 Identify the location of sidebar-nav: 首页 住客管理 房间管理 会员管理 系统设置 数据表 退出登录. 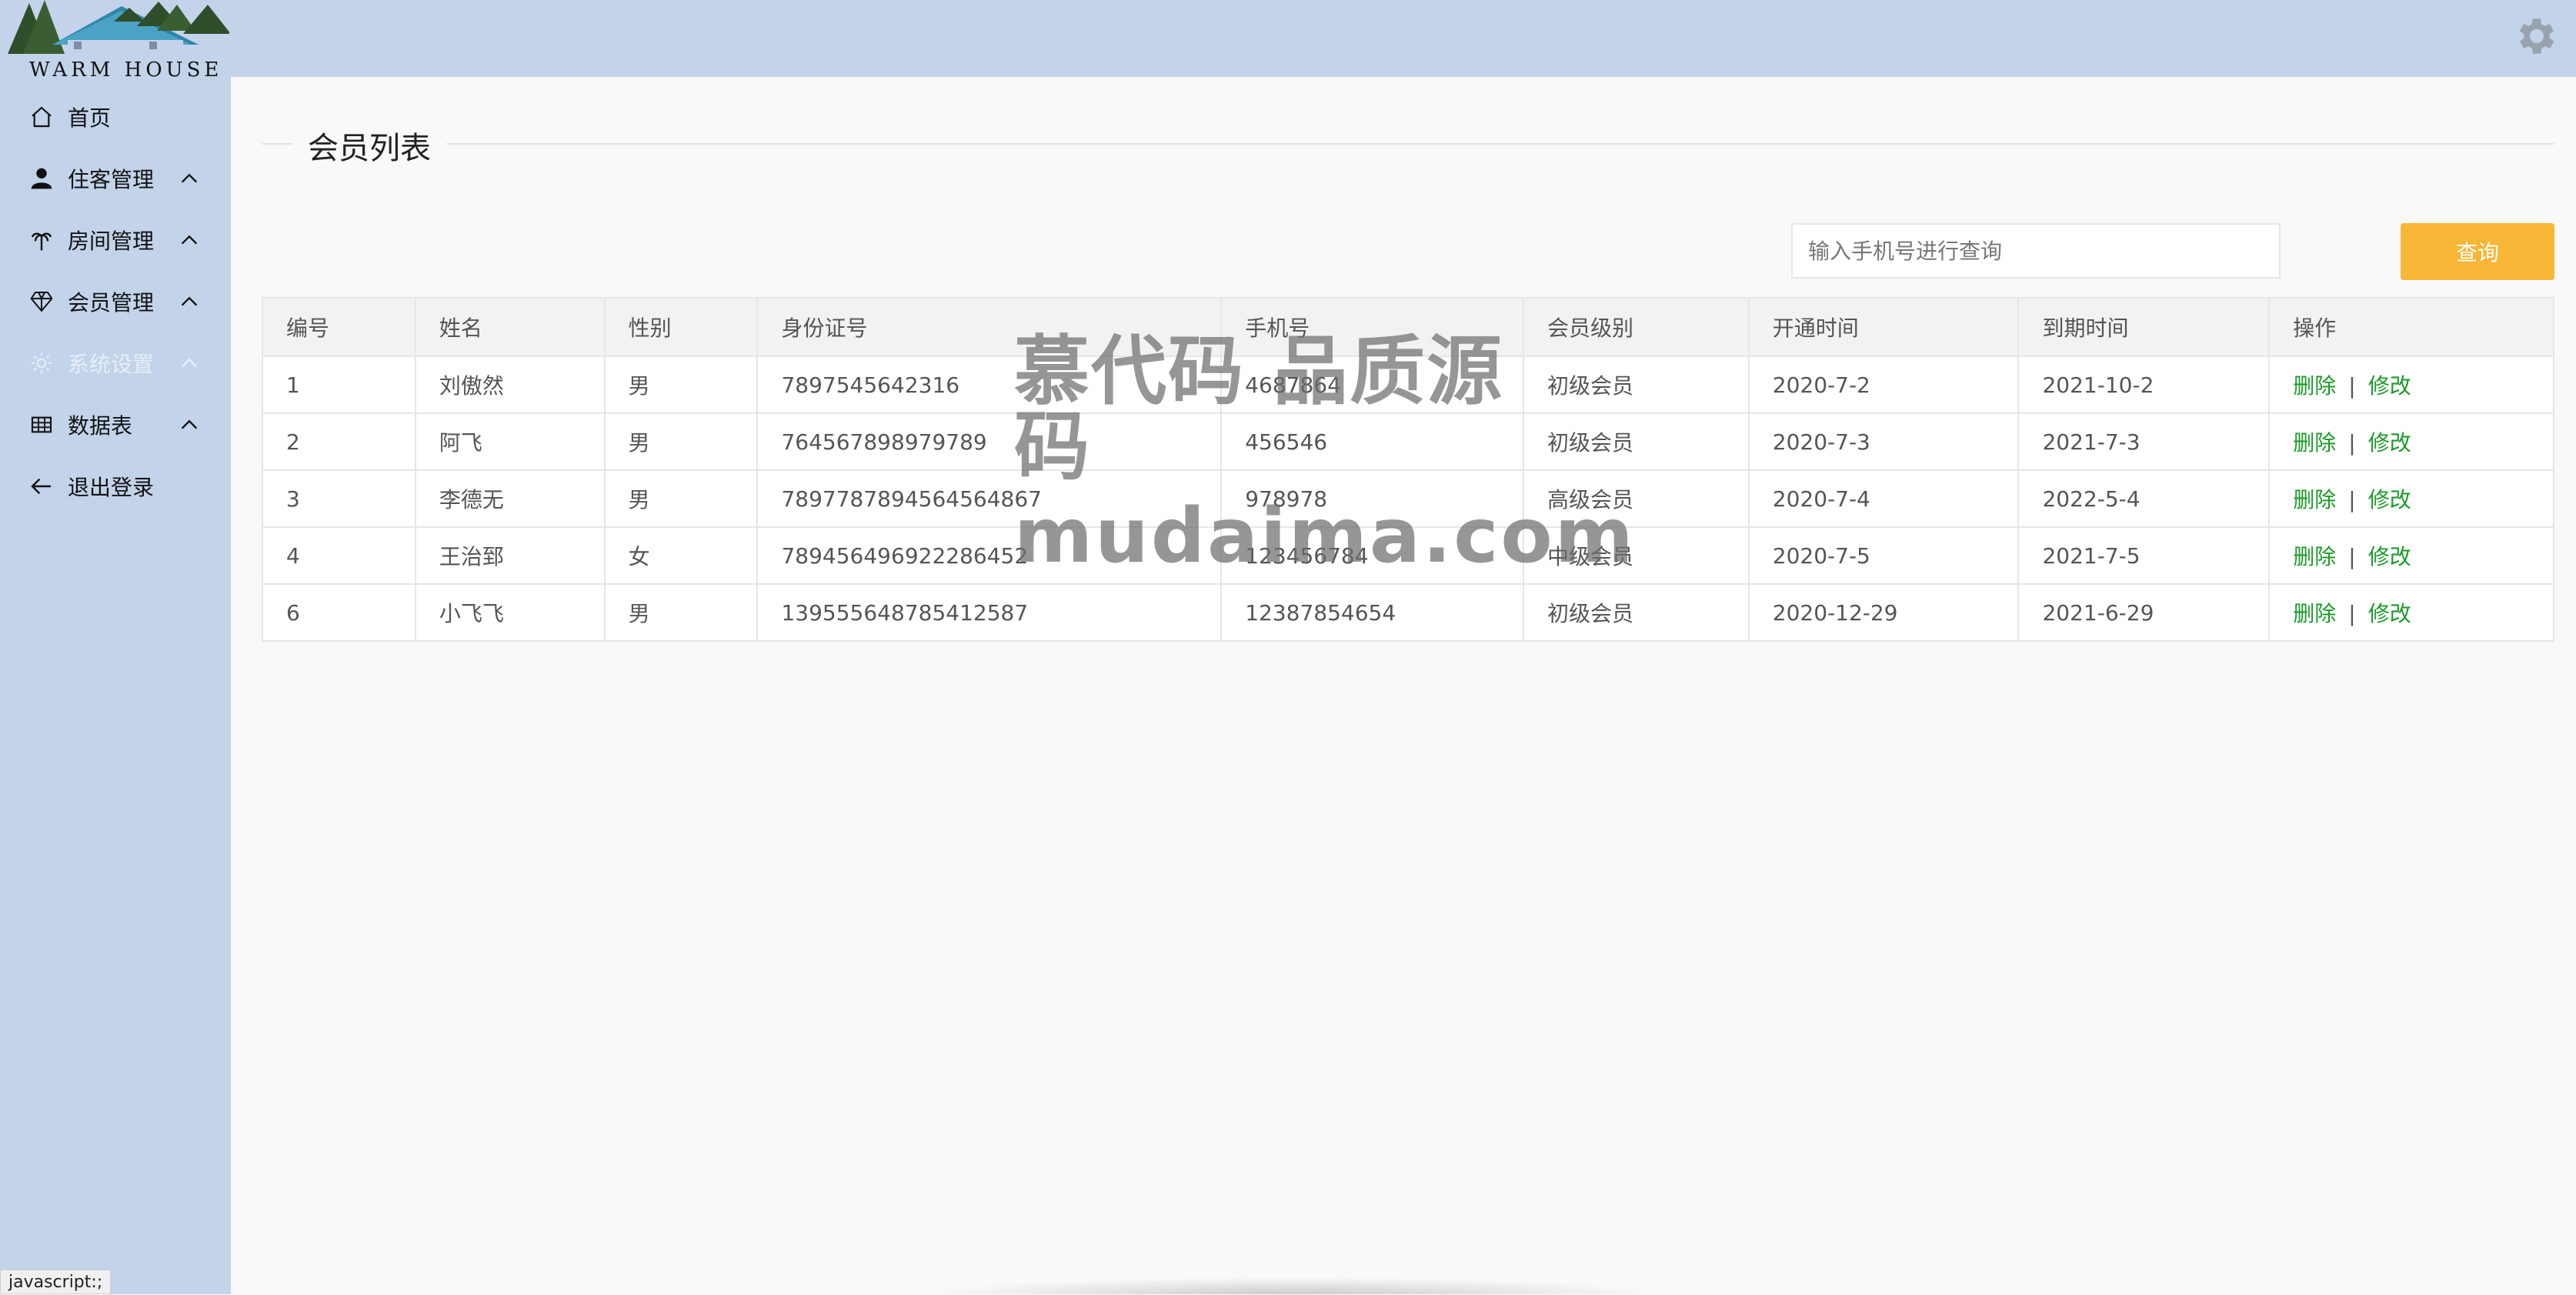
(116, 301).